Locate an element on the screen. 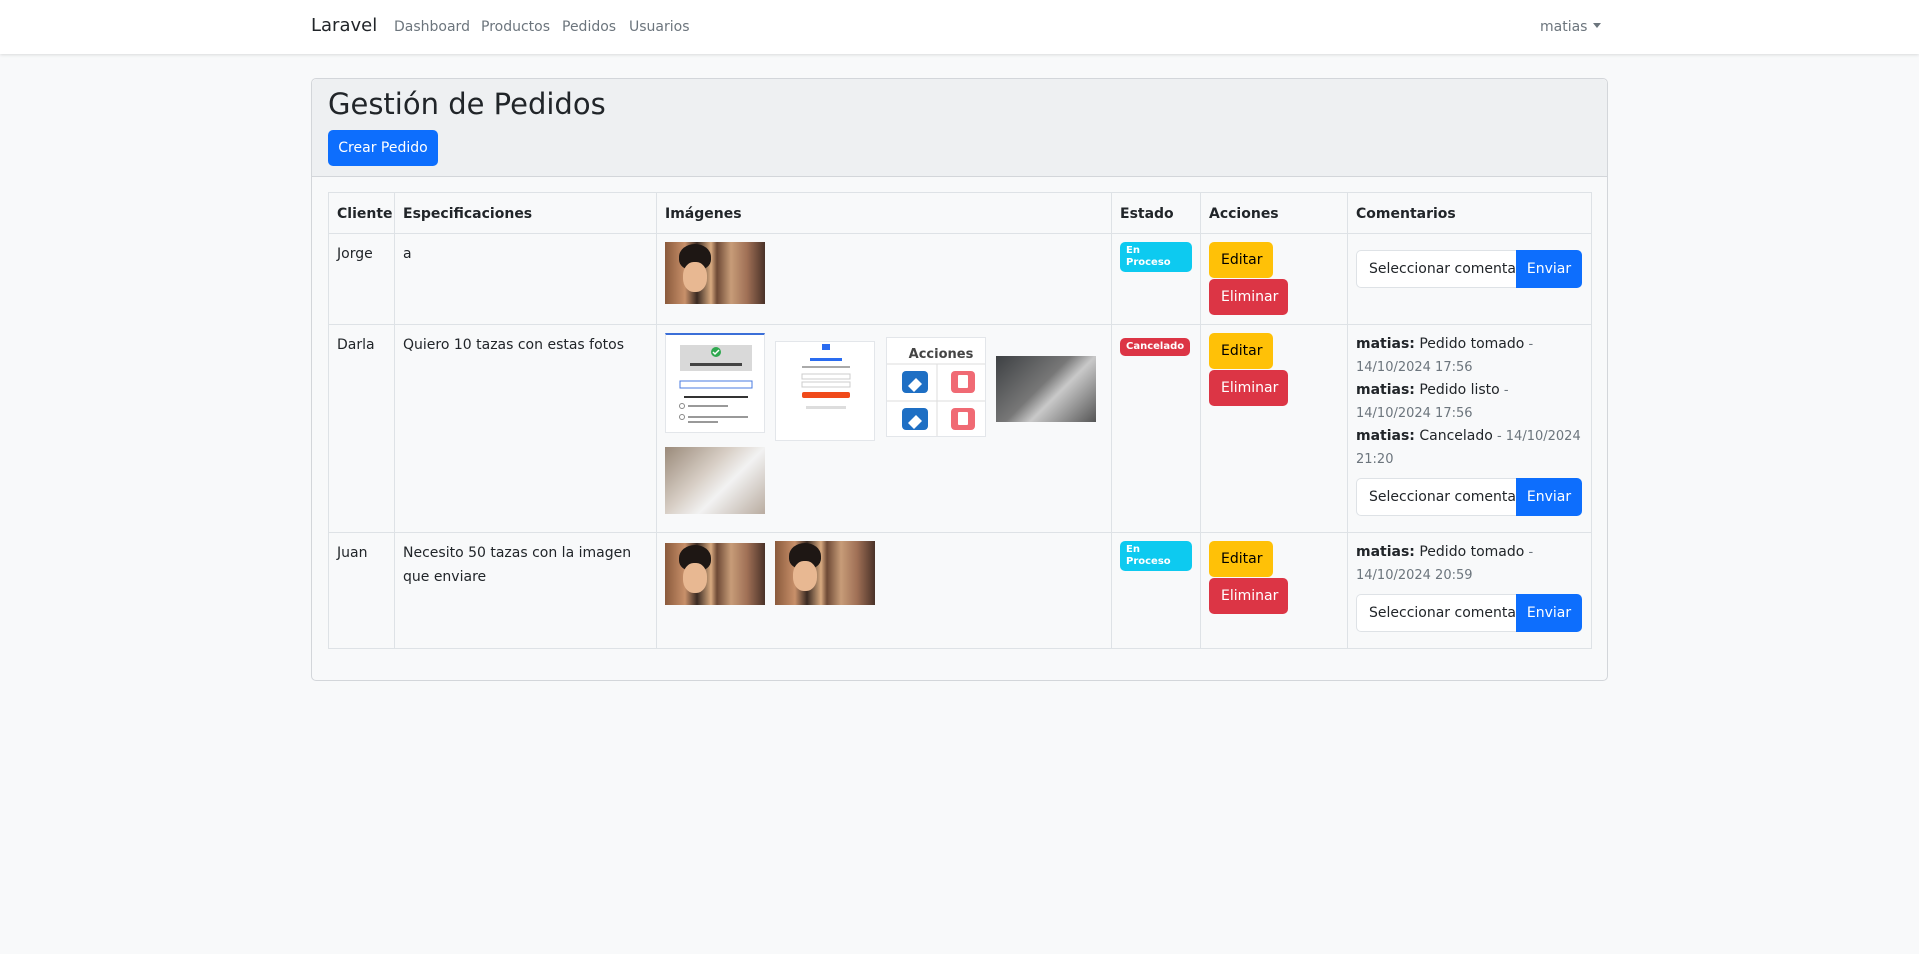 This screenshot has height=954, width=1919. header-acciones: Acciones is located at coordinates (1274, 213).